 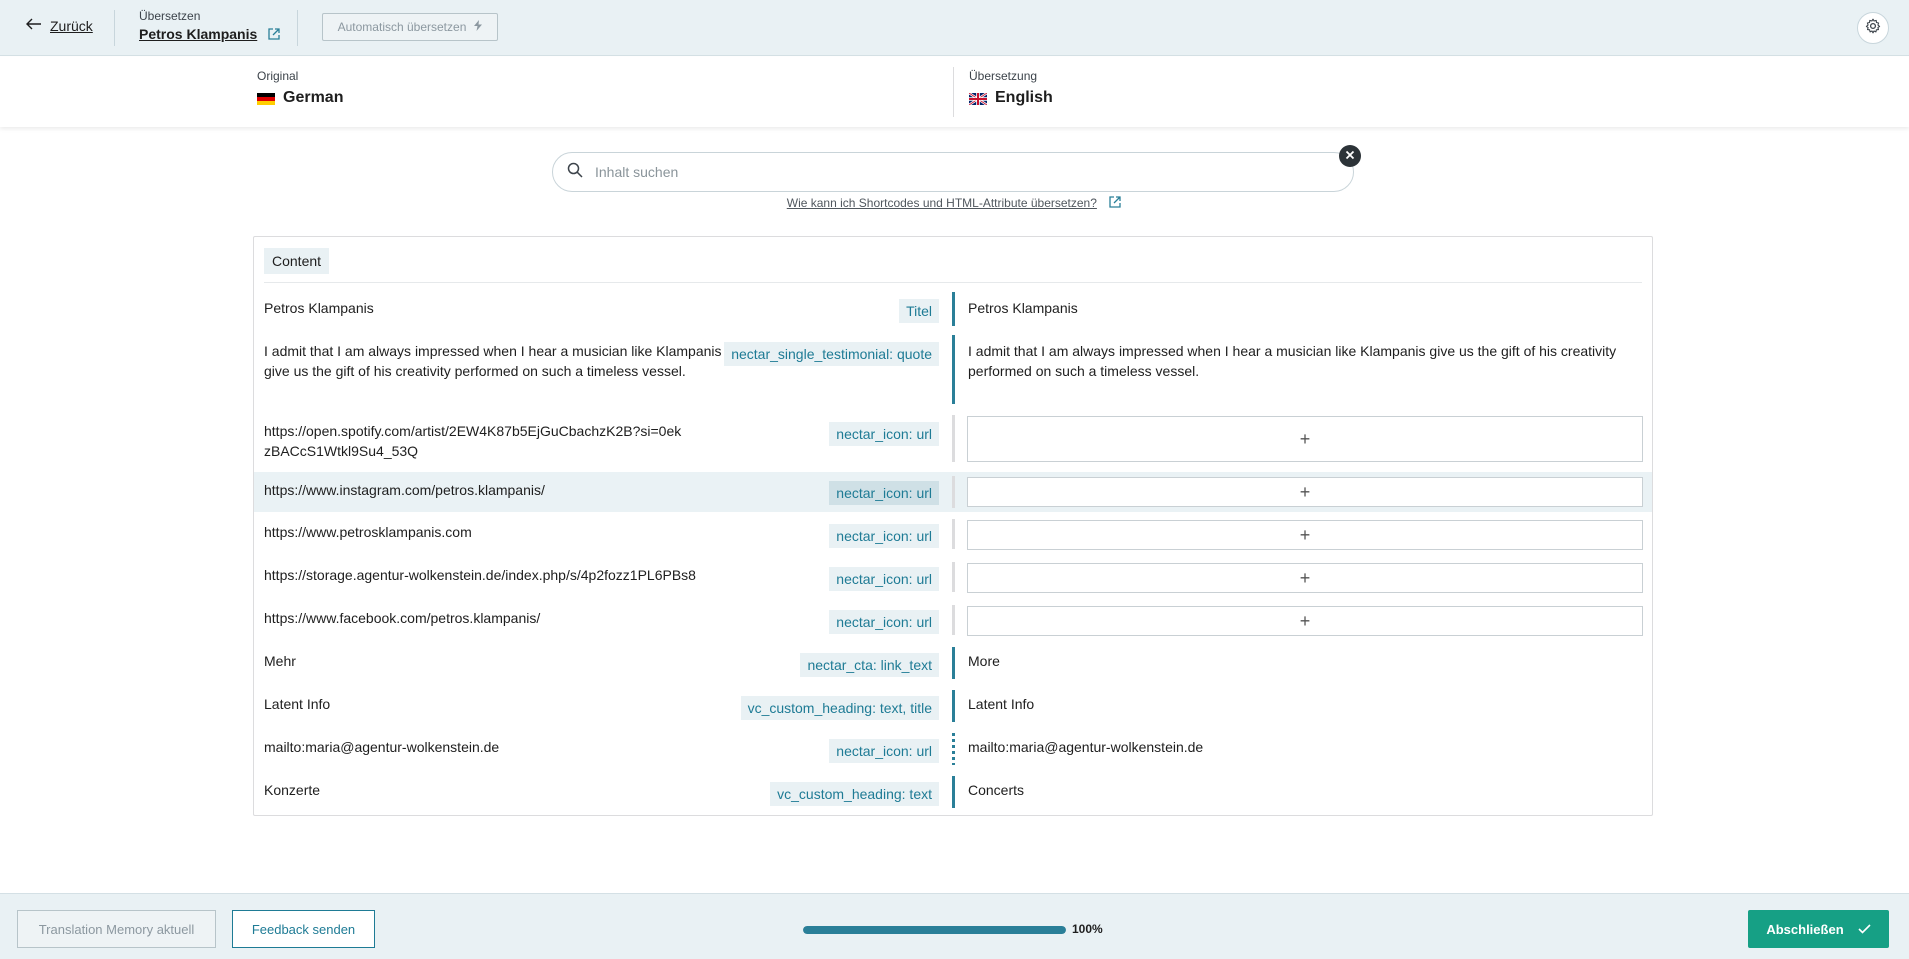 I want to click on translation-label: Übersetzung, so click(x=1003, y=76).